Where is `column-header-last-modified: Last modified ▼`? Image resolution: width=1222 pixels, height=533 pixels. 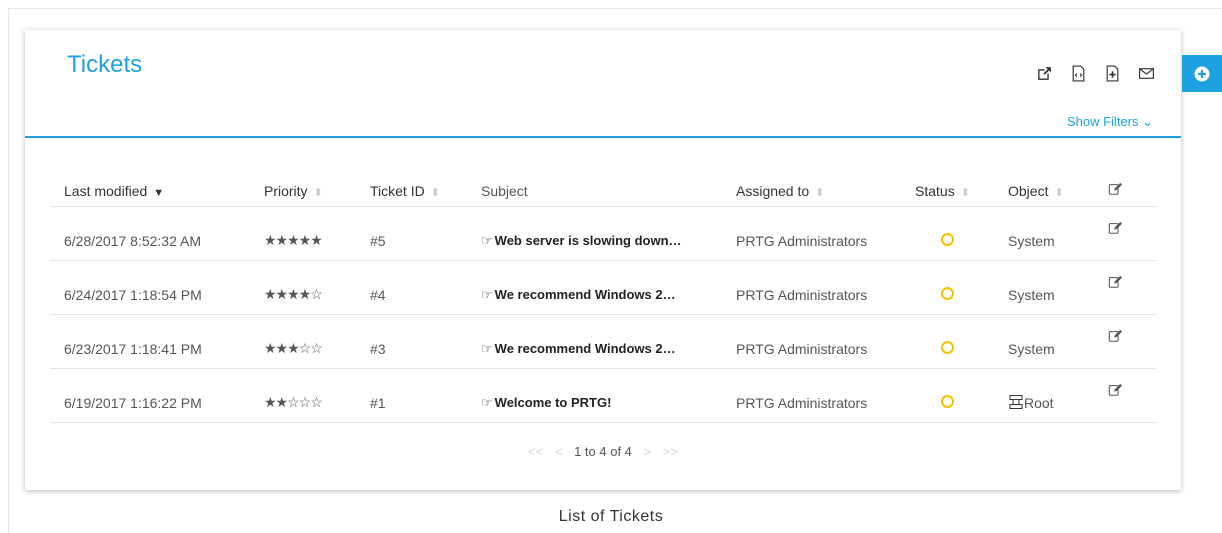 column-header-last-modified: Last modified ▼ is located at coordinates (150, 191).